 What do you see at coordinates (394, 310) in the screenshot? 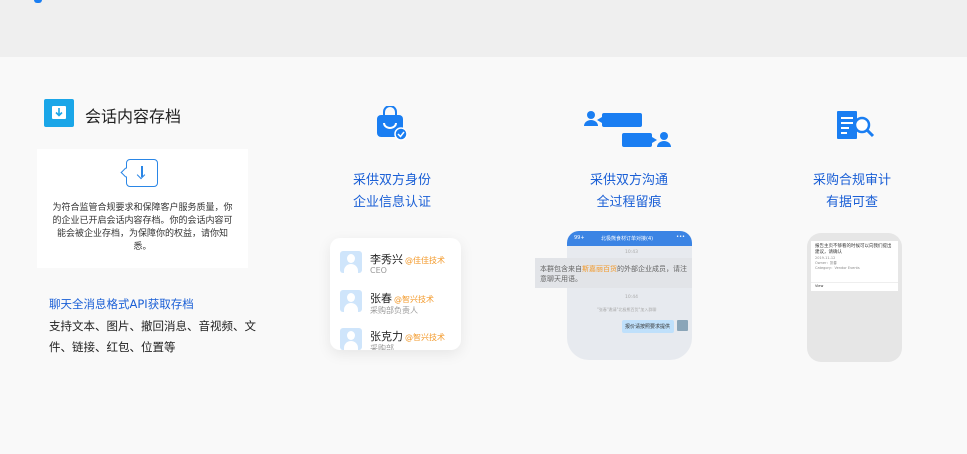
I see `contact-role: 采购部负责人` at bounding box center [394, 310].